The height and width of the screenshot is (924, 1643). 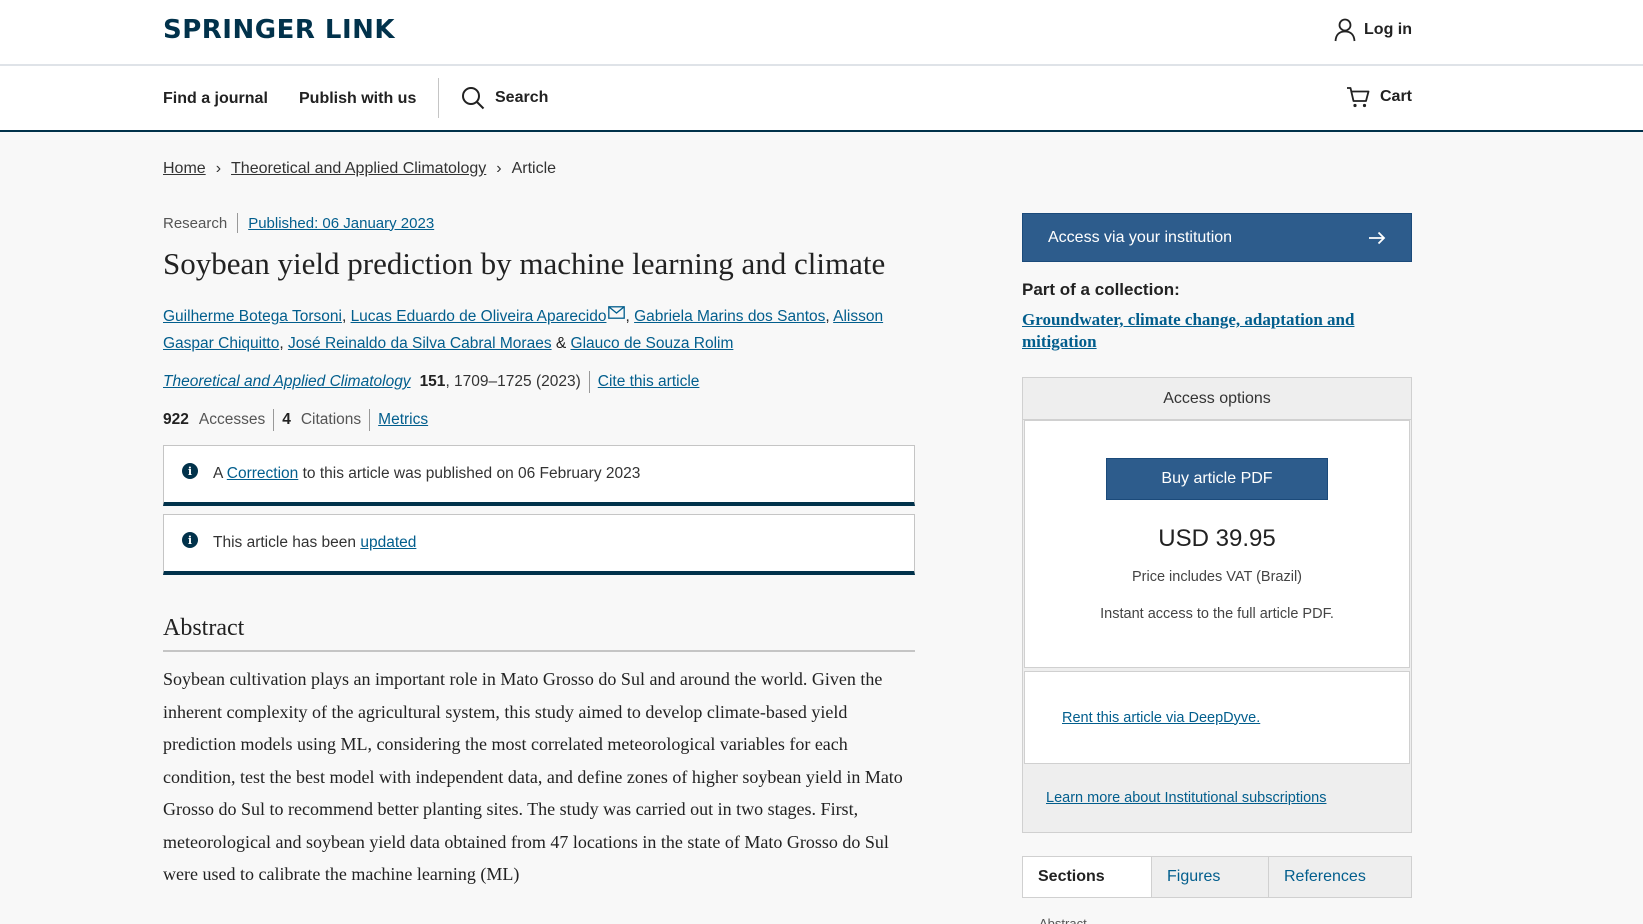 What do you see at coordinates (1217, 614) in the screenshot?
I see `instant-access-note: Instant access to the full article PDF.` at bounding box center [1217, 614].